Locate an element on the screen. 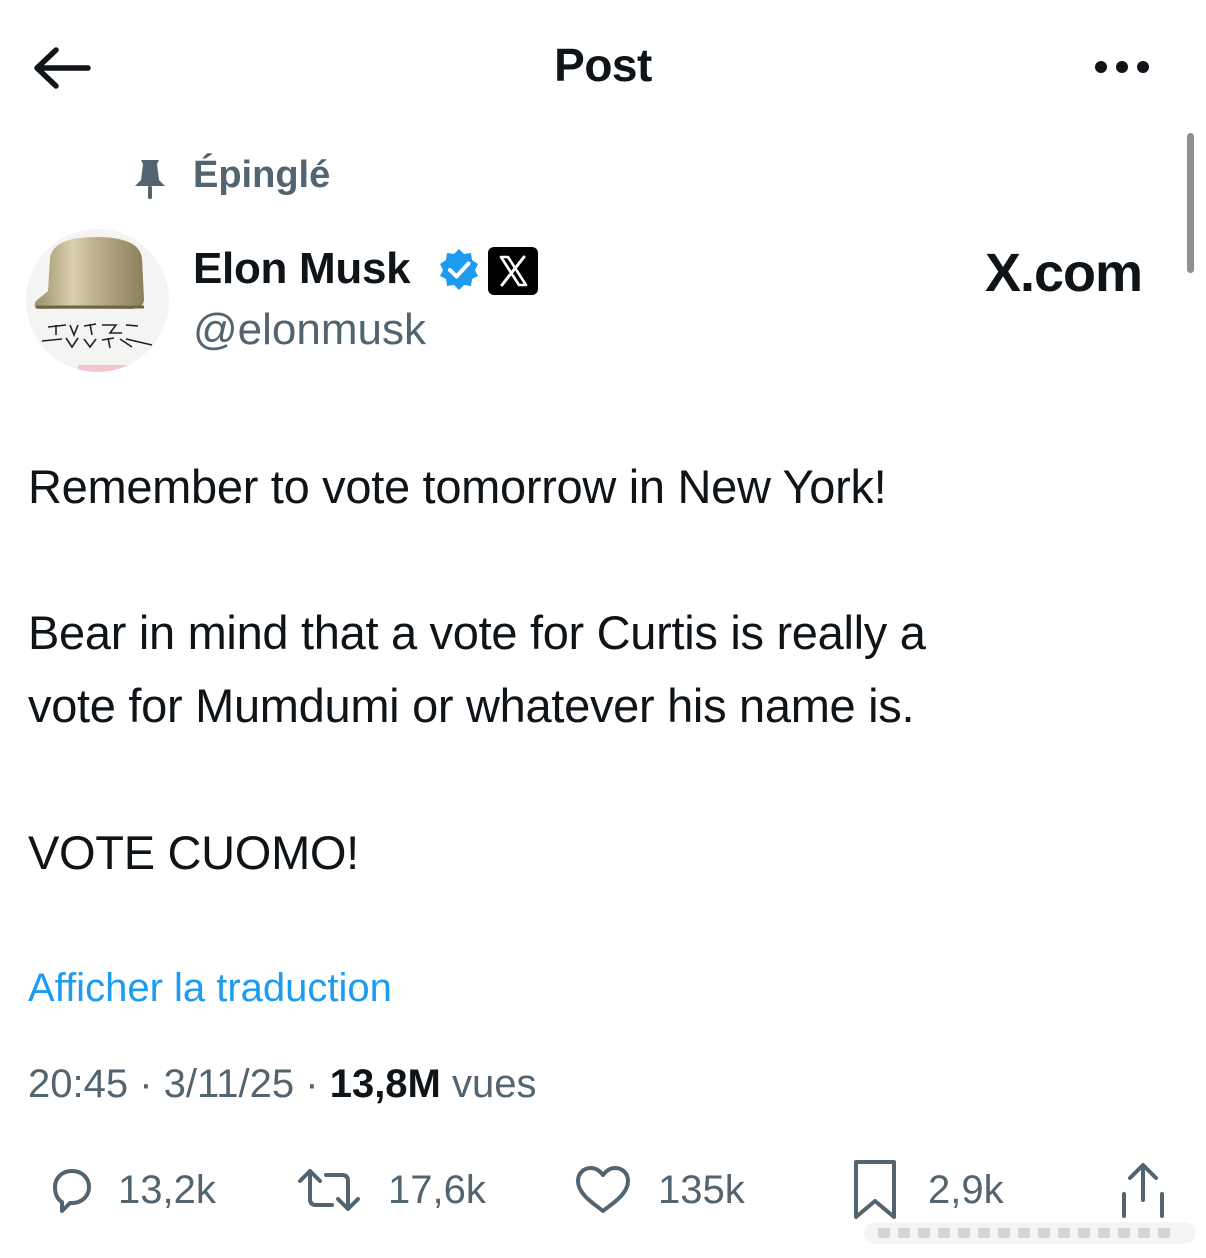 The width and height of the screenshot is (1206, 1258). more-horizontal-icon is located at coordinates (1122, 67).